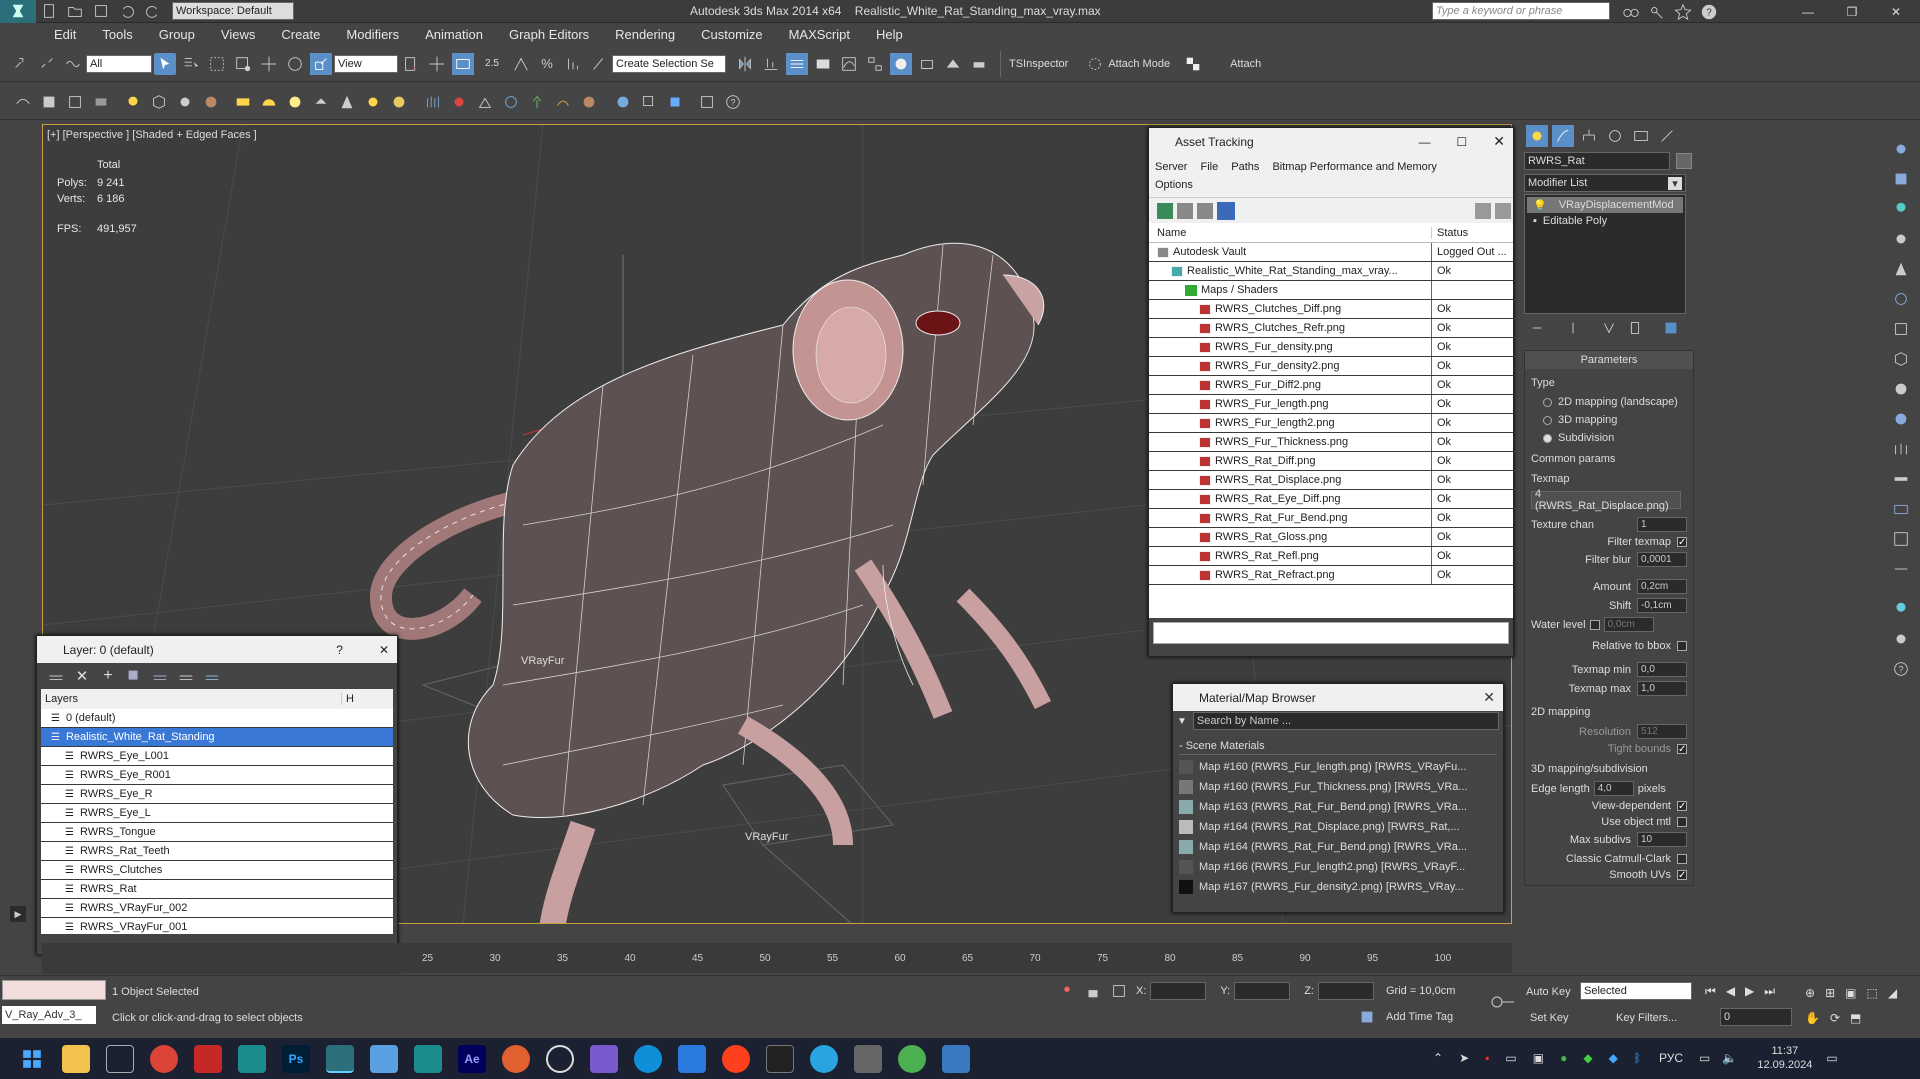  What do you see at coordinates (1354, 167) in the screenshot?
I see `menu-bitmap-performance: Bitmap Performance and Memory` at bounding box center [1354, 167].